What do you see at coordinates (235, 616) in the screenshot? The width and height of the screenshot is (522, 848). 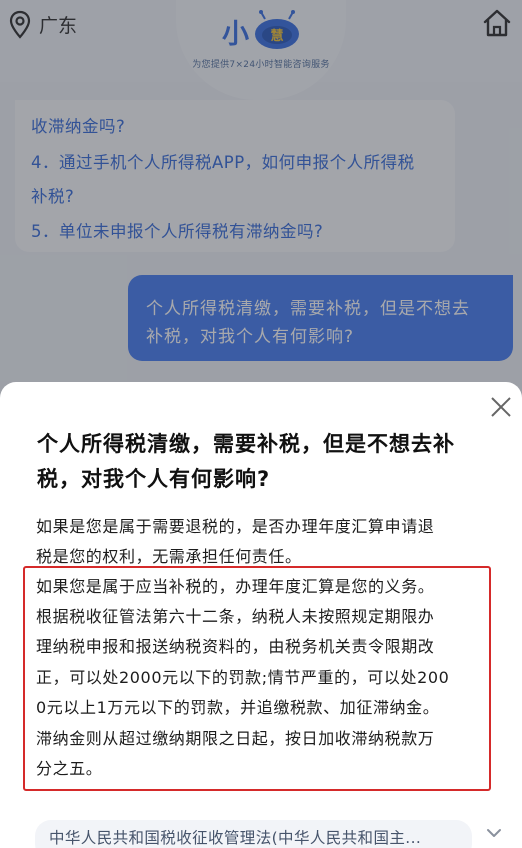 I see `answer-highlight-line: 根据税收征管法第六十二条，纳税人未按照规定期限办` at bounding box center [235, 616].